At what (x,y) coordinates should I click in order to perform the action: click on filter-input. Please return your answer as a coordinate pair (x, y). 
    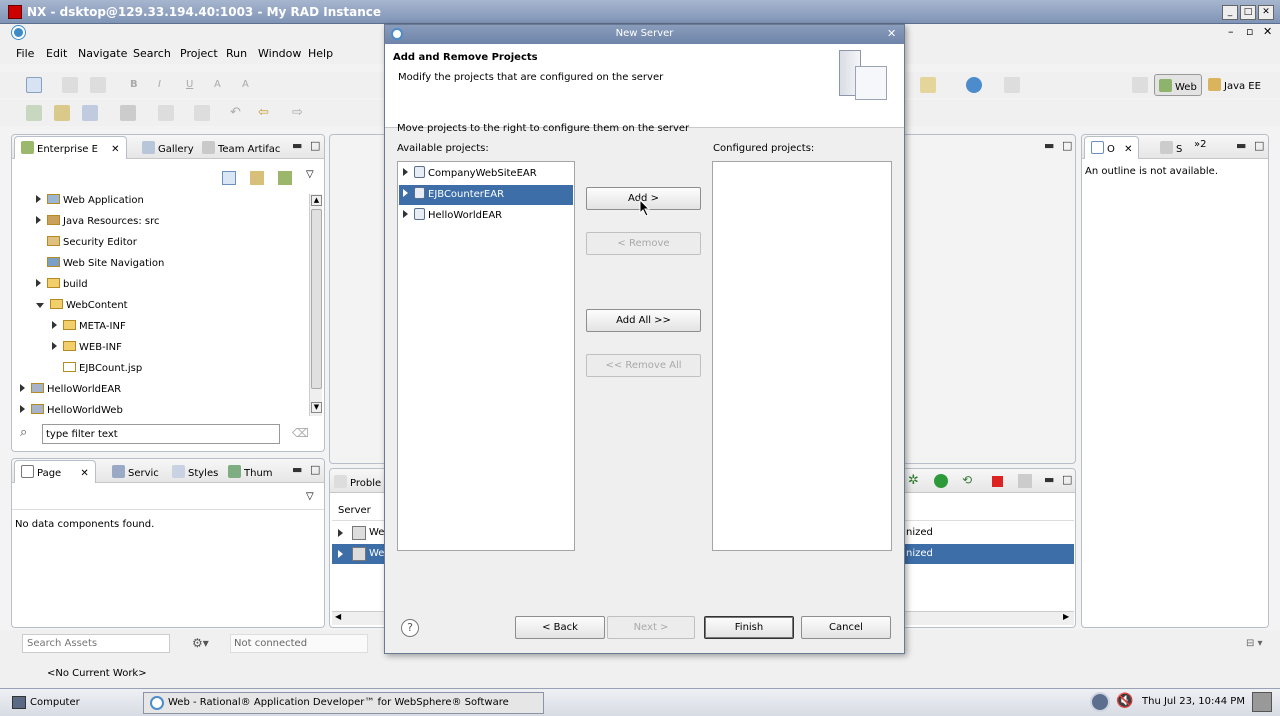
    Looking at the image, I should click on (161, 434).